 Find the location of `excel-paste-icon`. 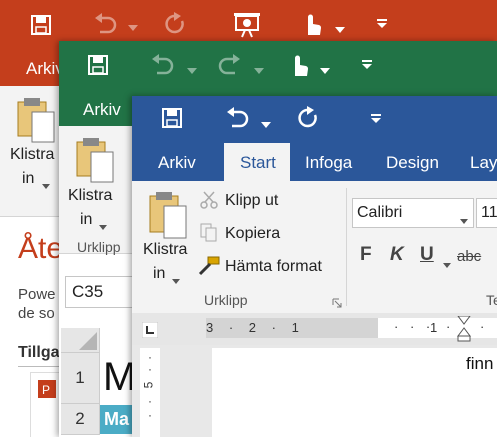

excel-paste-icon is located at coordinates (95, 161).